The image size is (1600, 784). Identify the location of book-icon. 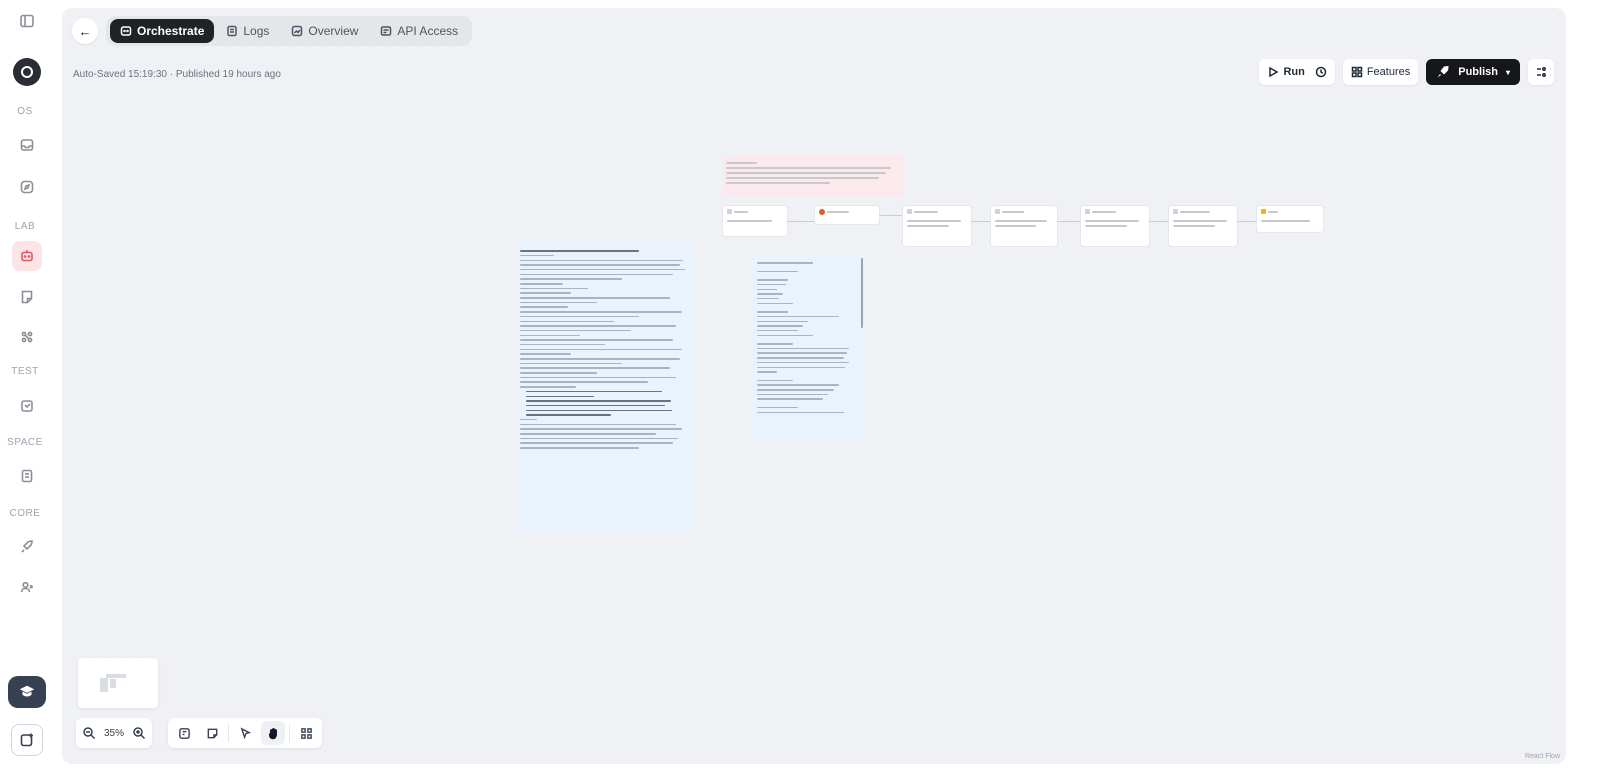
(27, 476).